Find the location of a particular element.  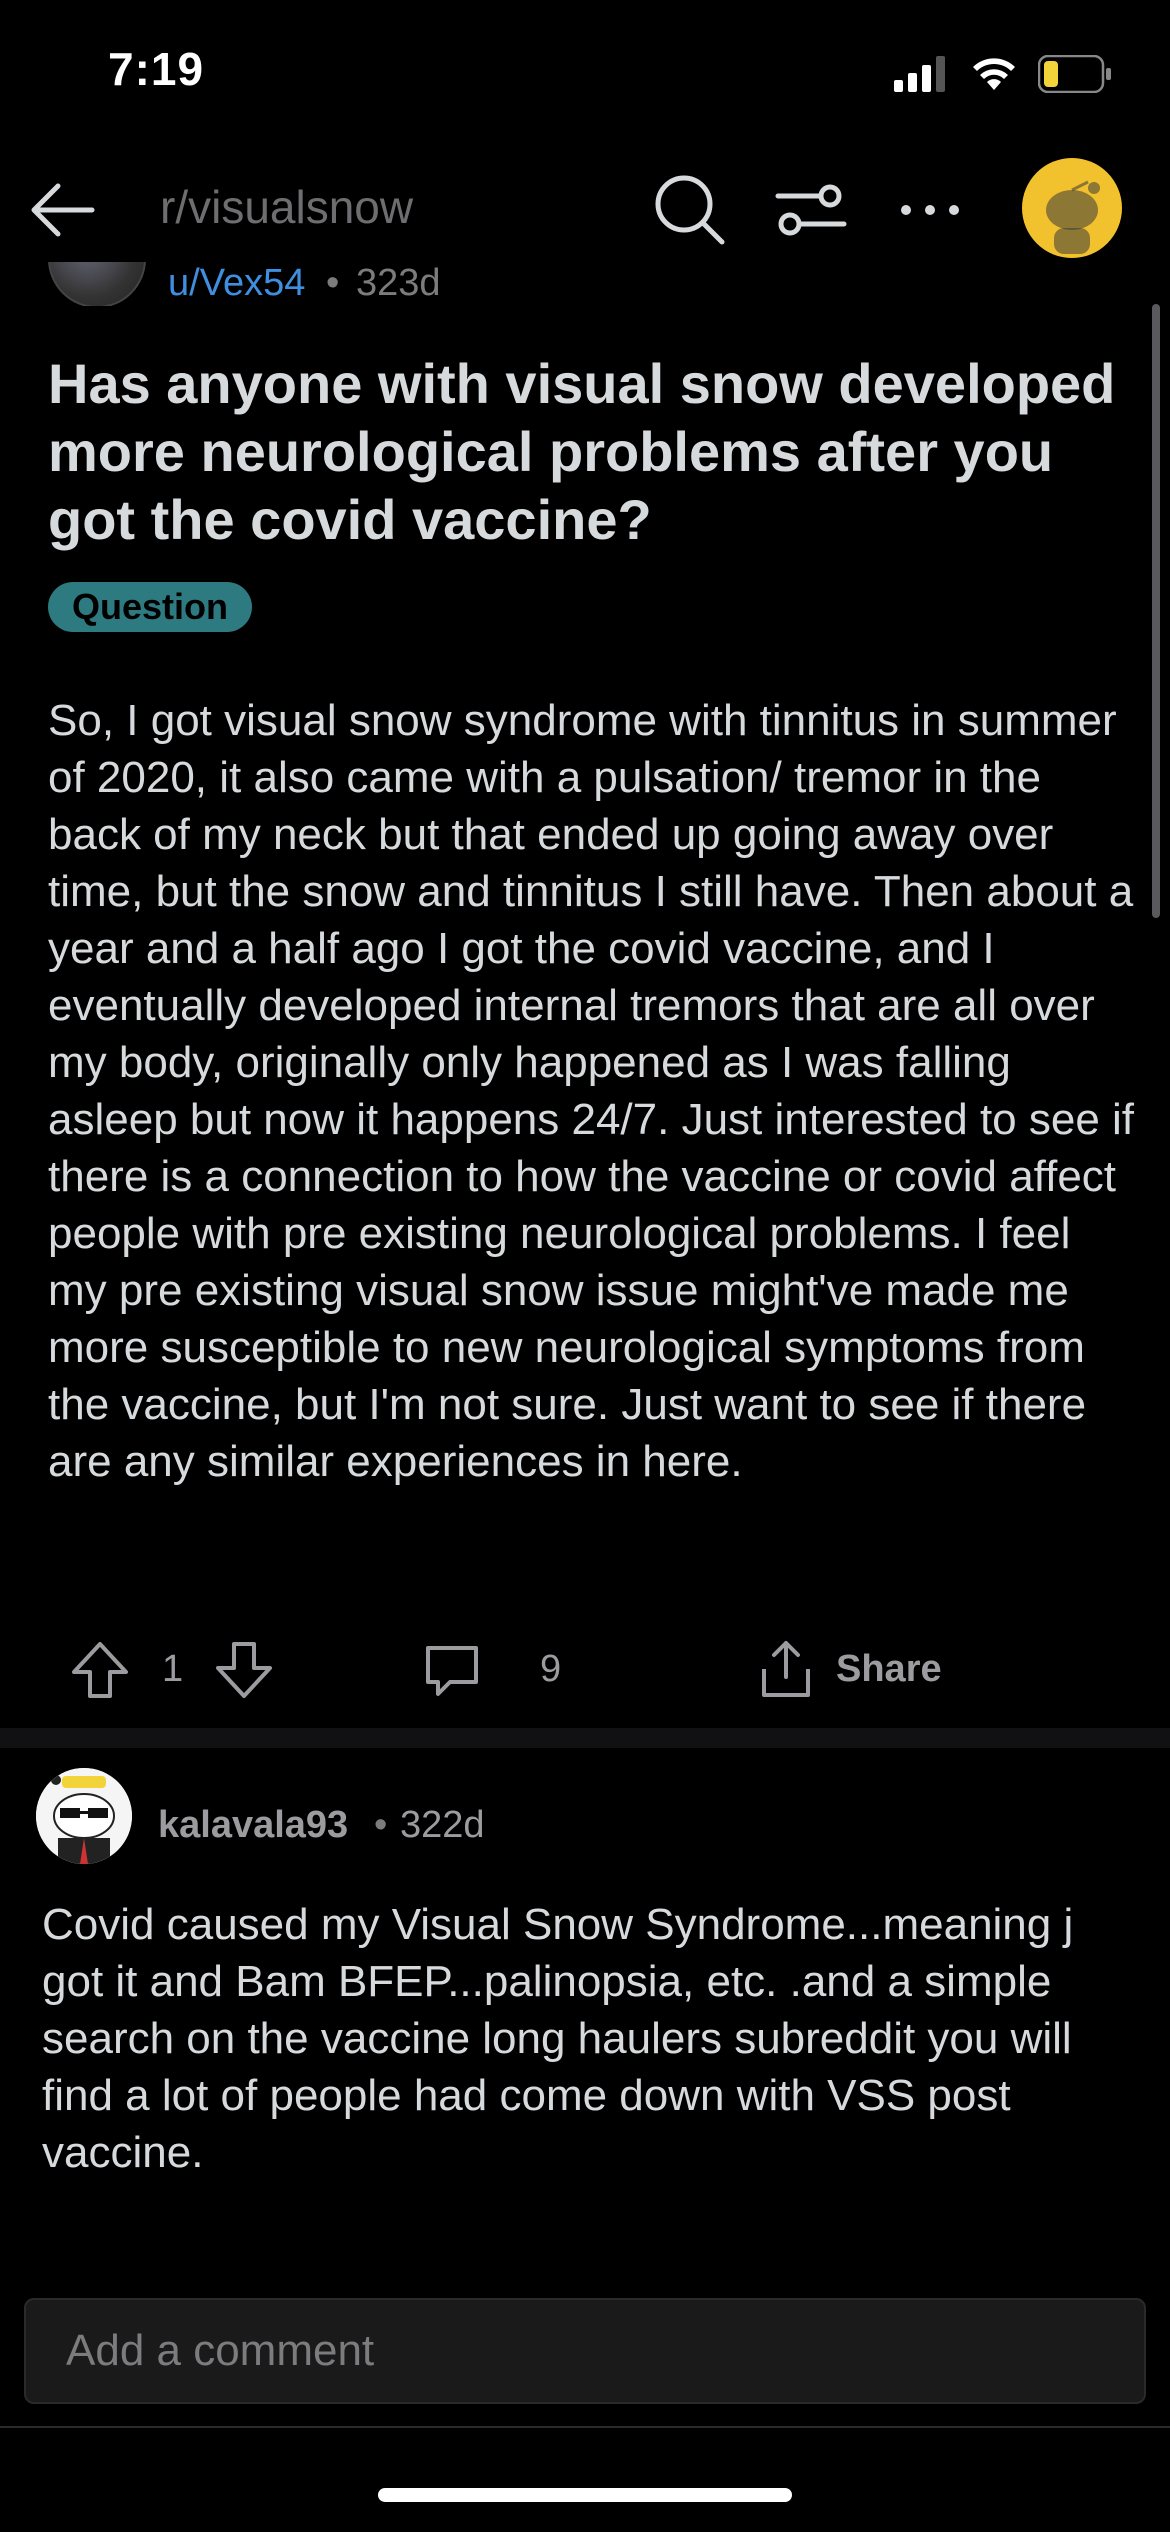

status-bar: 7:19 is located at coordinates (585, 75).